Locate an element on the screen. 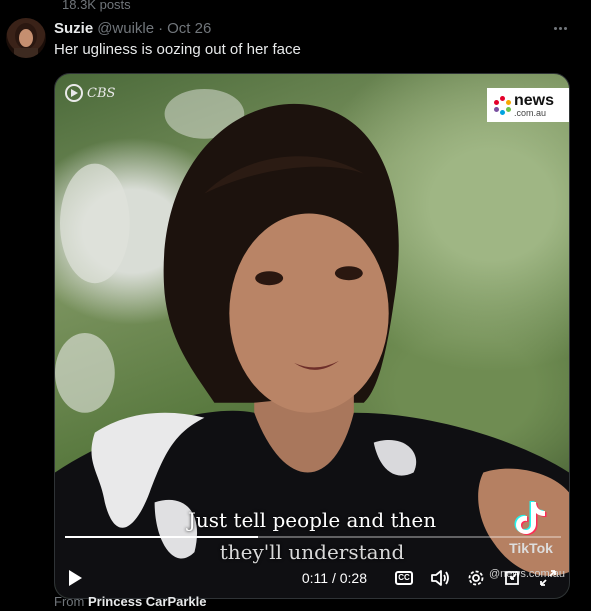  avatar is located at coordinates (26, 38).